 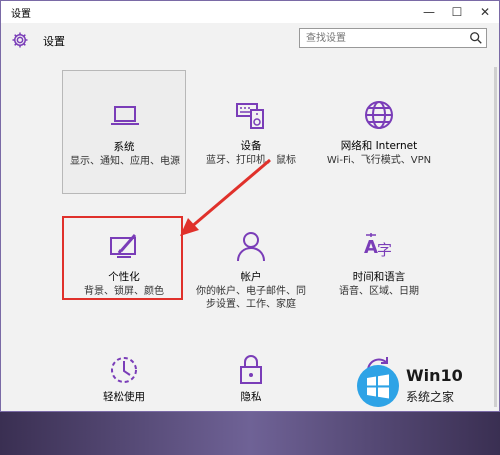 What do you see at coordinates (251, 160) in the screenshot?
I see `tile-description: 蓝牙、打印机、鼠标` at bounding box center [251, 160].